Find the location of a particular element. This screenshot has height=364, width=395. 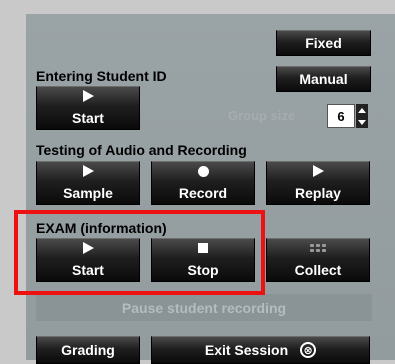

stepper-down-icon is located at coordinates (362, 122).